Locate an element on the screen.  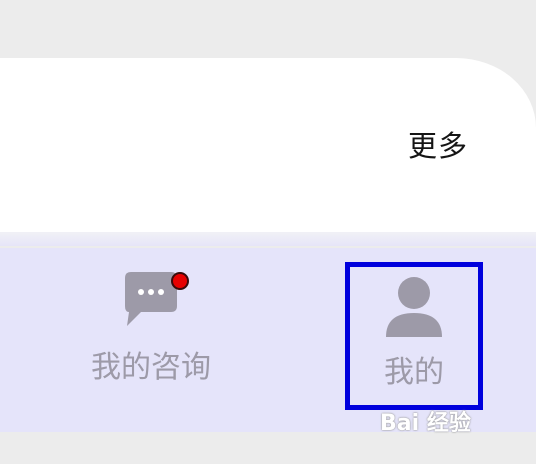
tab-label: 我的 is located at coordinates (414, 372).